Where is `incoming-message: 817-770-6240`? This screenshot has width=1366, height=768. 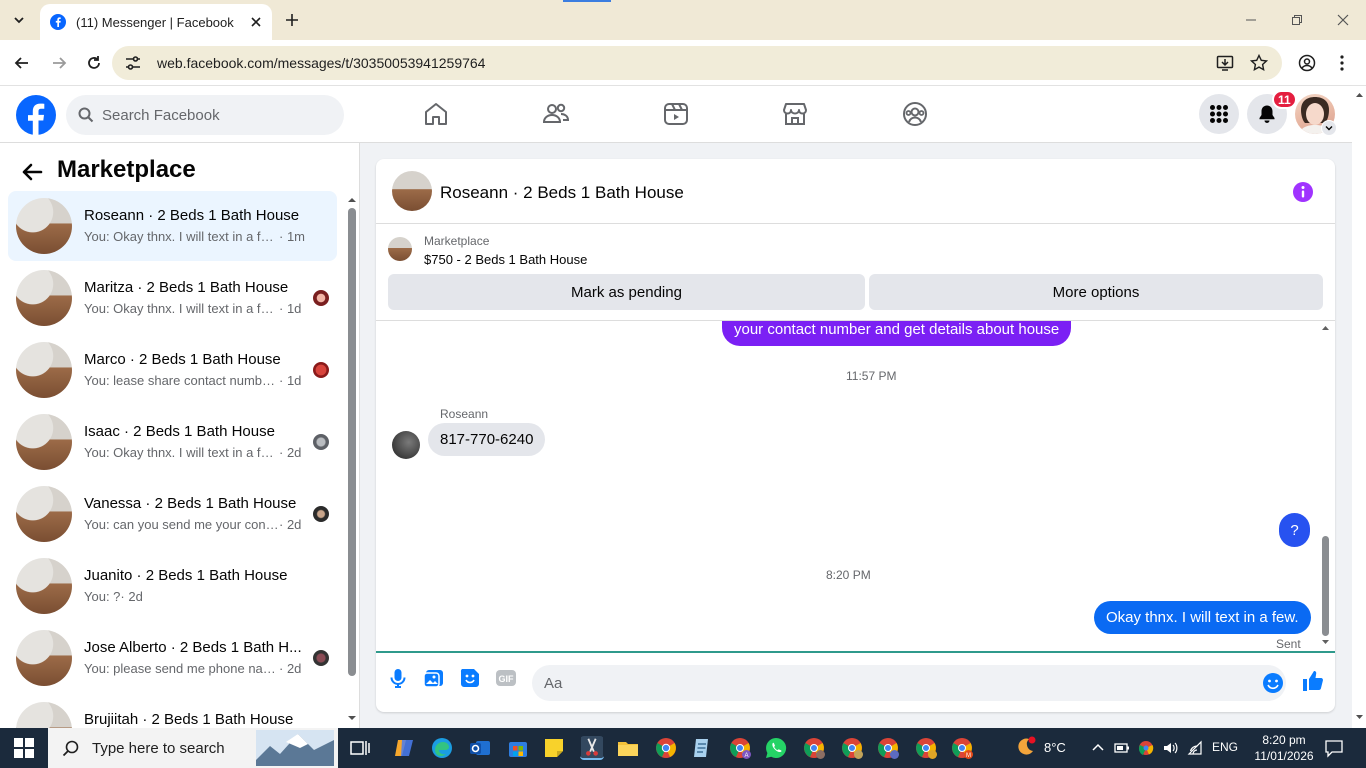 incoming-message: 817-770-6240 is located at coordinates (487, 439).